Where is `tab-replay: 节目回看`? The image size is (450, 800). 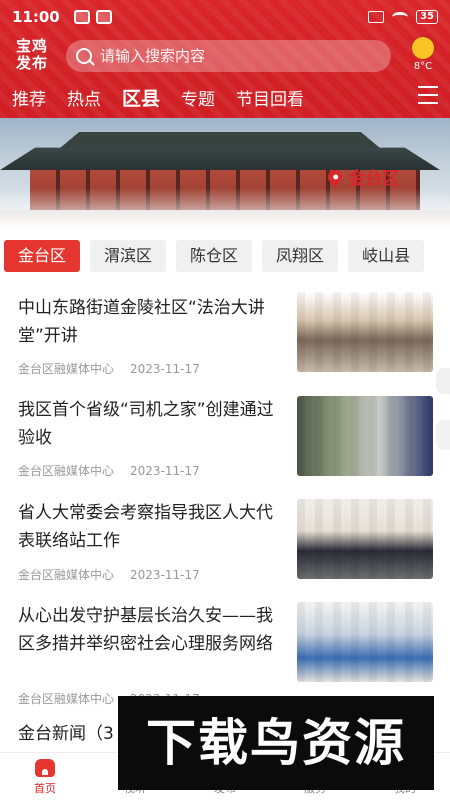 tab-replay: 节目回看 is located at coordinates (270, 97).